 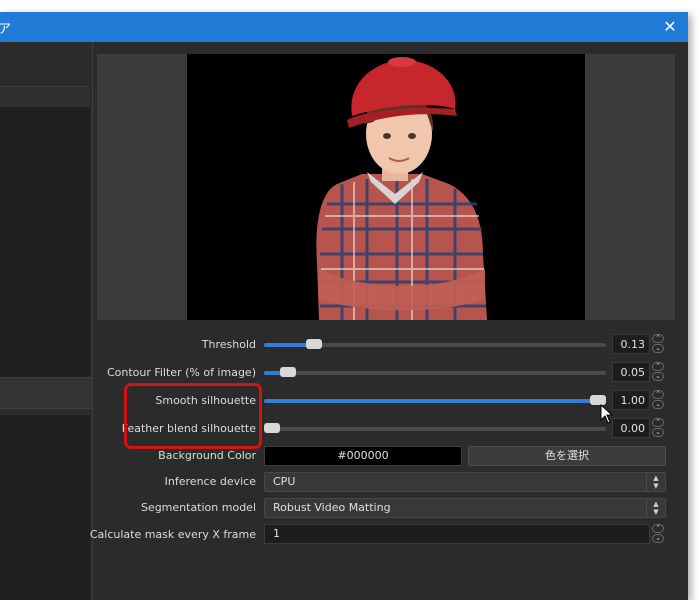 What do you see at coordinates (210, 481) in the screenshot?
I see `inference-device-label: Inference device` at bounding box center [210, 481].